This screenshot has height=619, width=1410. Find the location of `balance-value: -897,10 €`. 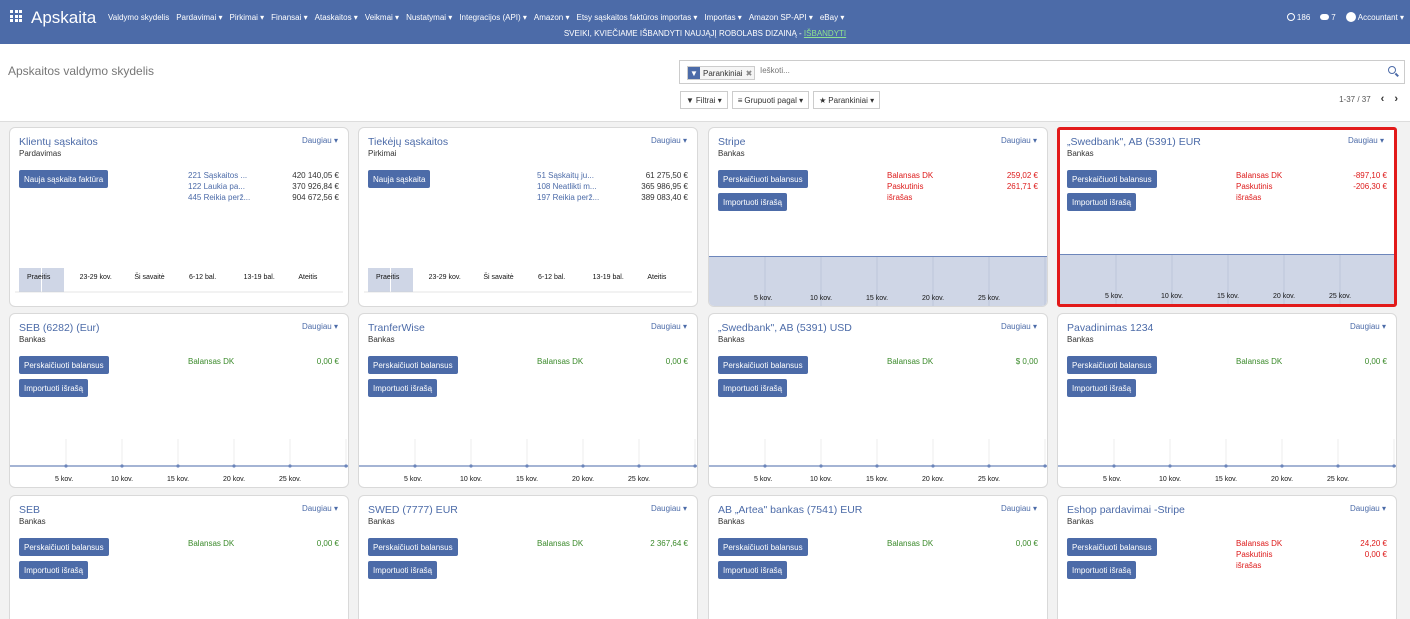

balance-value: -897,10 € is located at coordinates (1370, 175).